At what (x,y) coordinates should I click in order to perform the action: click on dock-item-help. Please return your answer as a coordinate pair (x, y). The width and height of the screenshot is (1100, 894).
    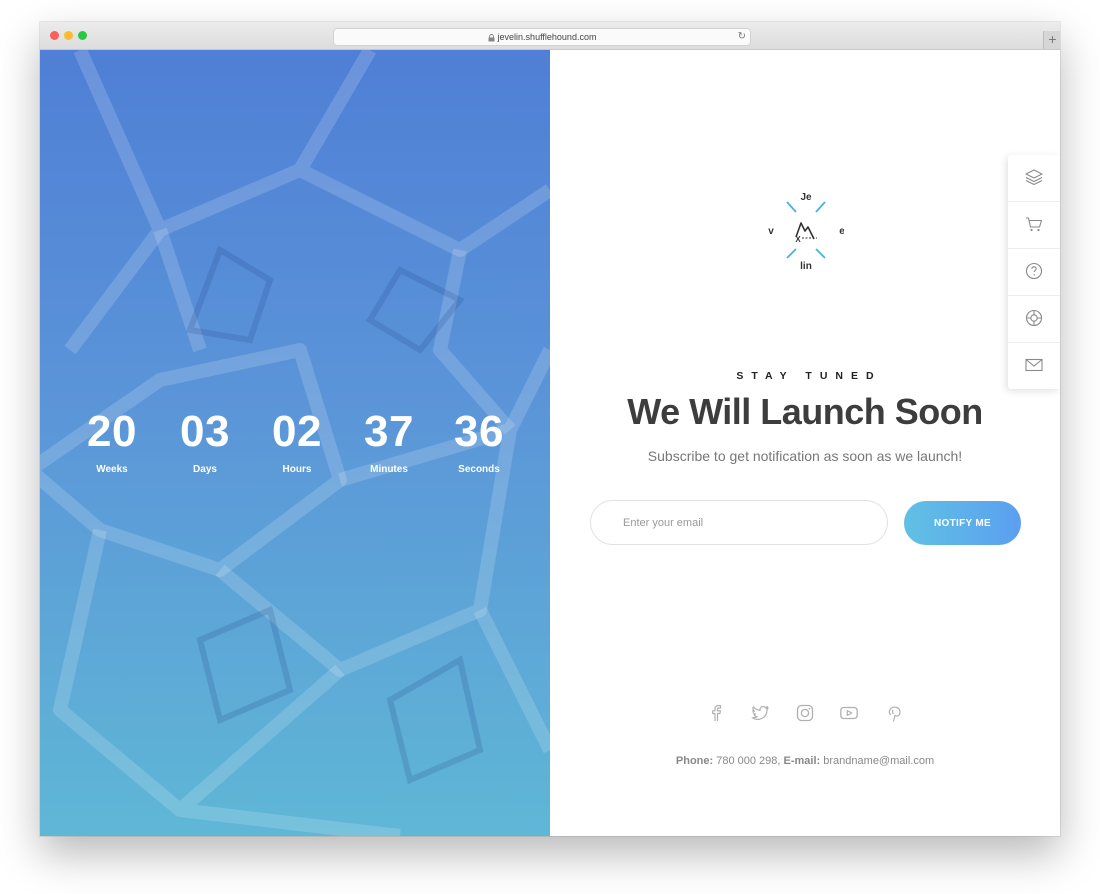
    Looking at the image, I should click on (1034, 272).